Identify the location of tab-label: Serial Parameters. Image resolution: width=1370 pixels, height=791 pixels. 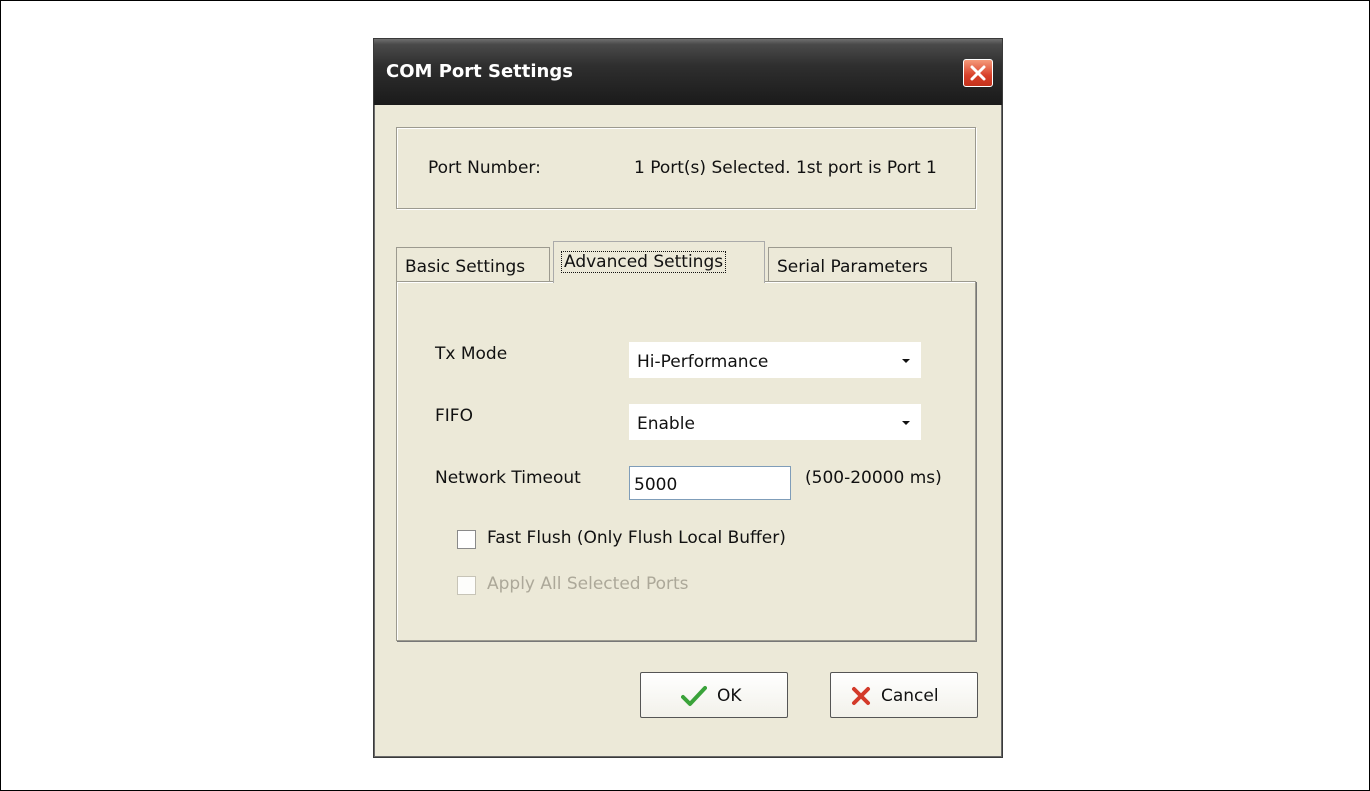
(852, 267).